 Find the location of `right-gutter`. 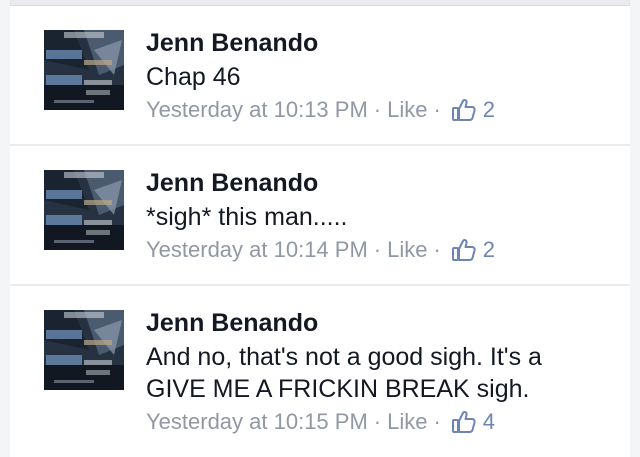

right-gutter is located at coordinates (634, 228).